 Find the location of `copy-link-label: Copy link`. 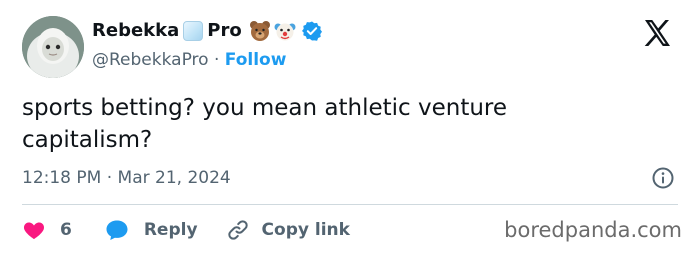

copy-link-label: Copy link is located at coordinates (305, 230).